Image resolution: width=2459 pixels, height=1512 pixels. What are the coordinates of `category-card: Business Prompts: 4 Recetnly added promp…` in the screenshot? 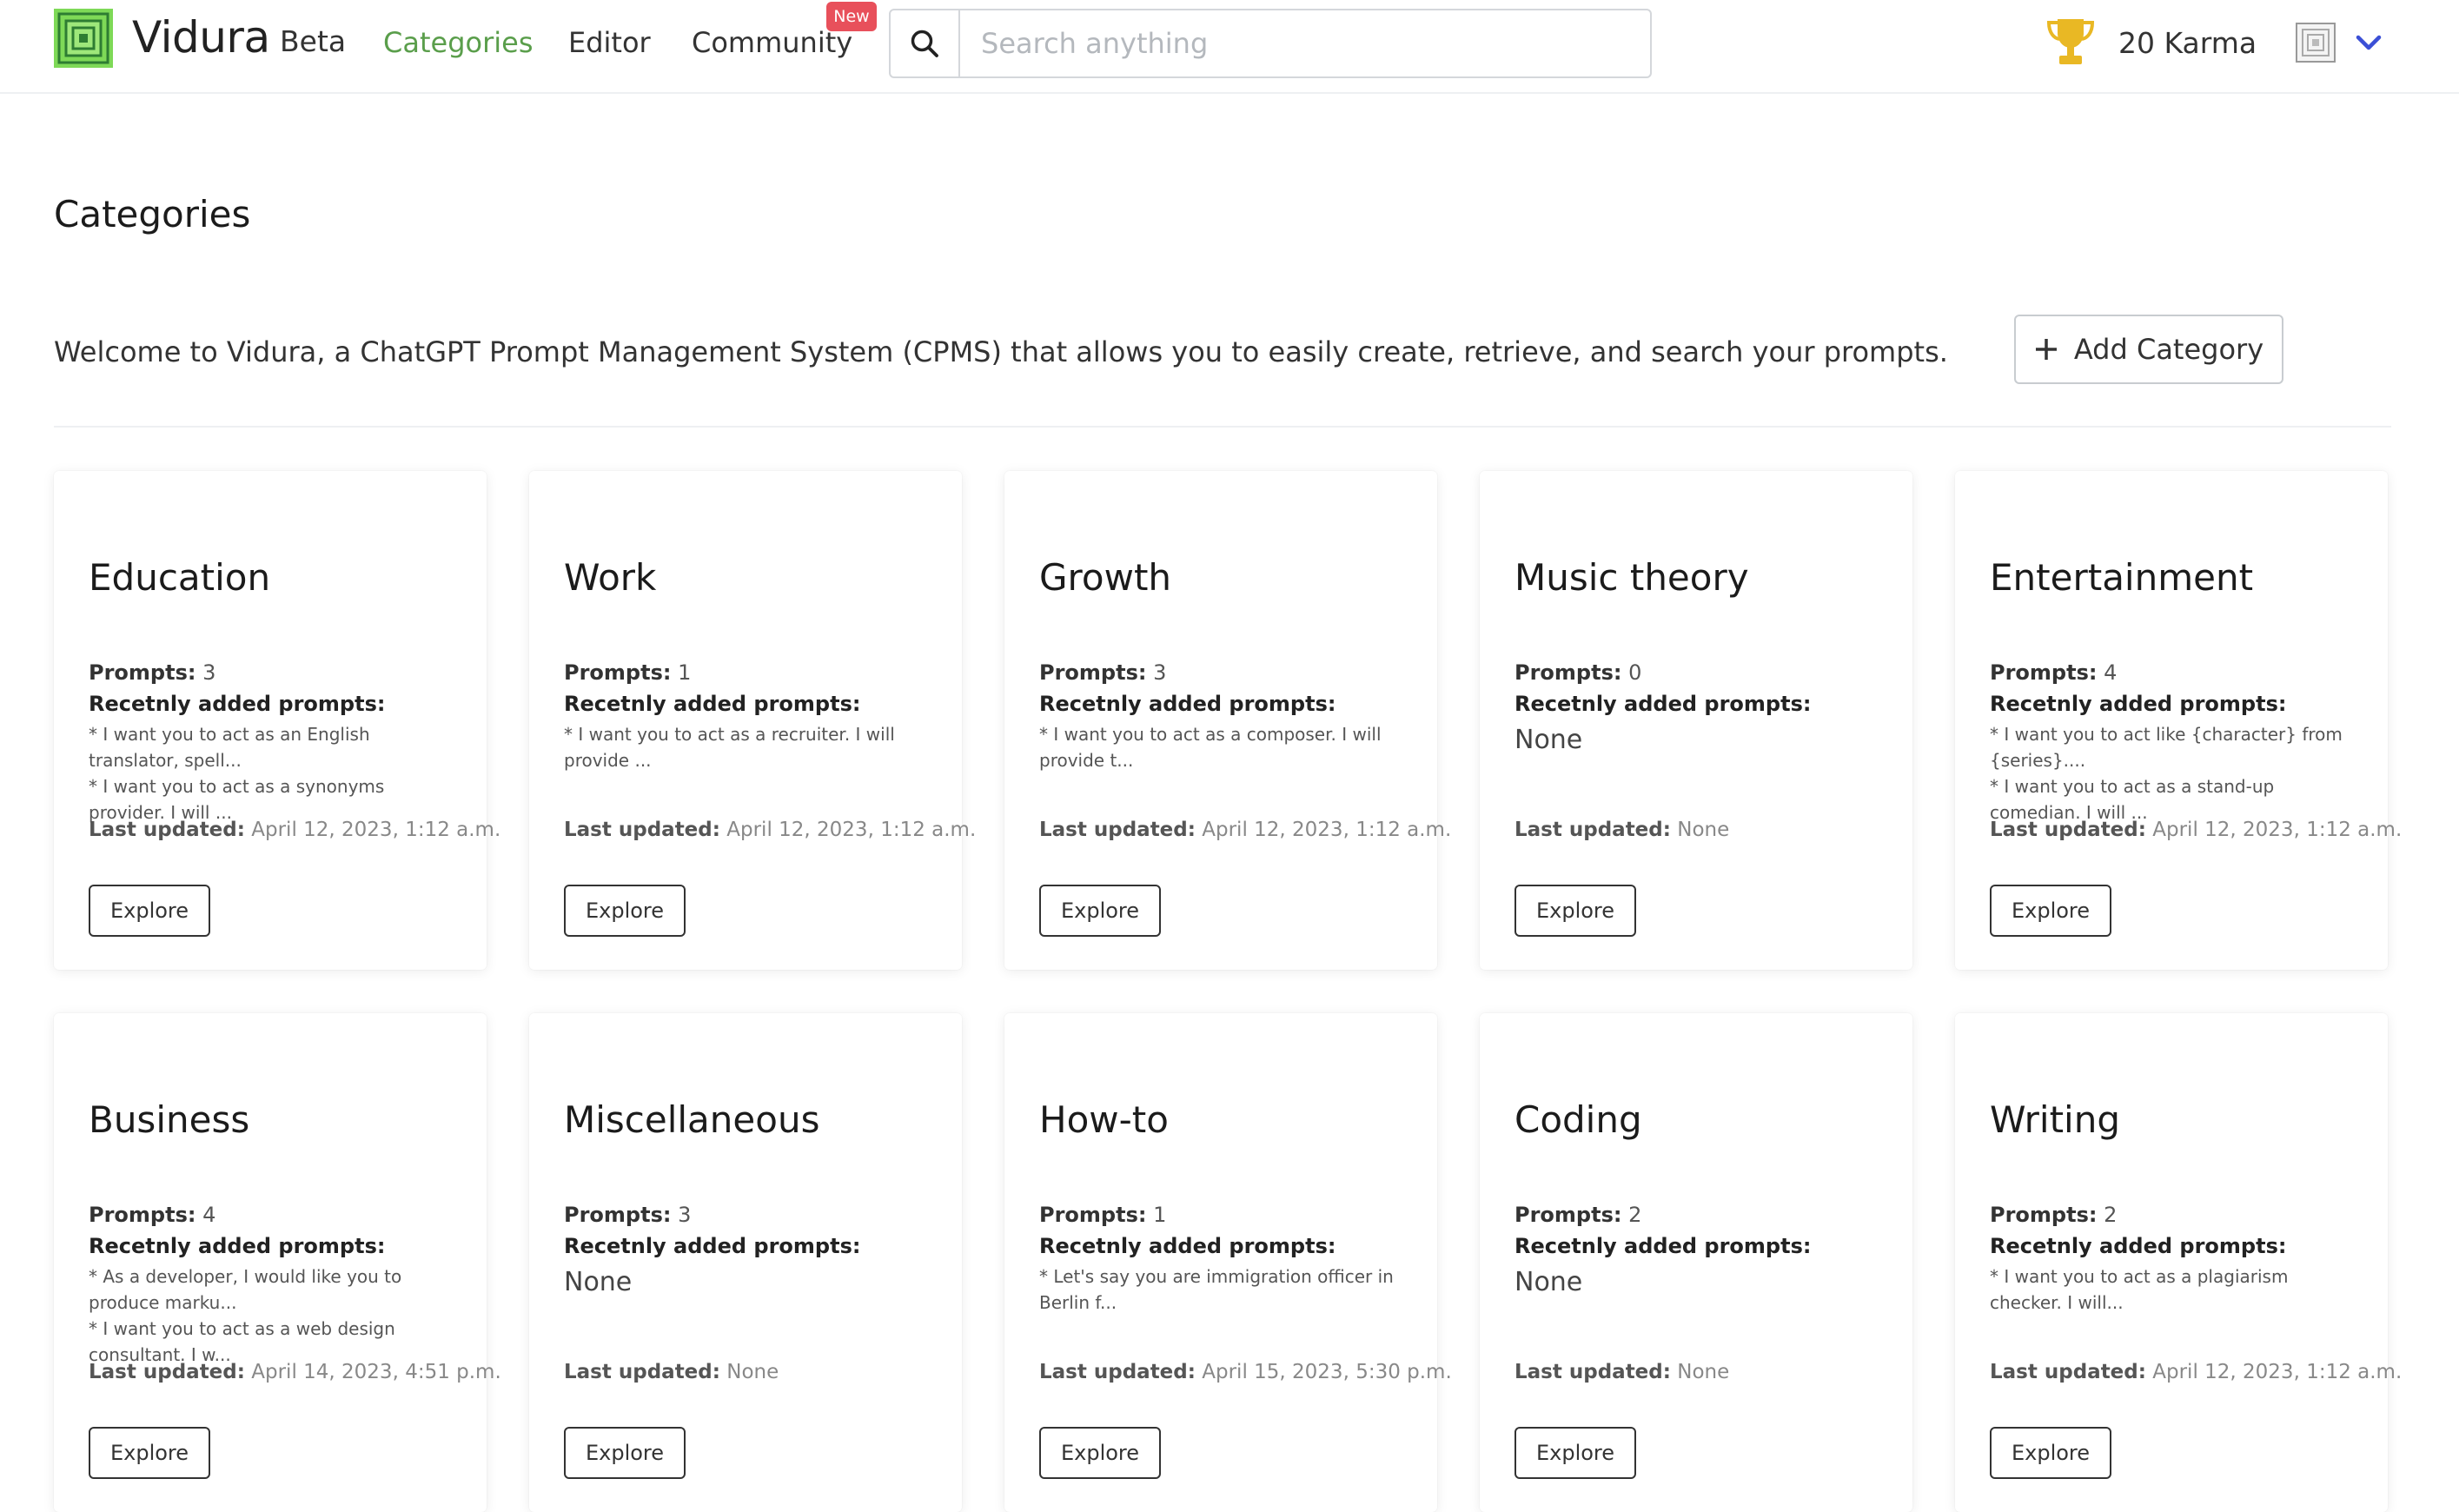 It's located at (277, 1262).